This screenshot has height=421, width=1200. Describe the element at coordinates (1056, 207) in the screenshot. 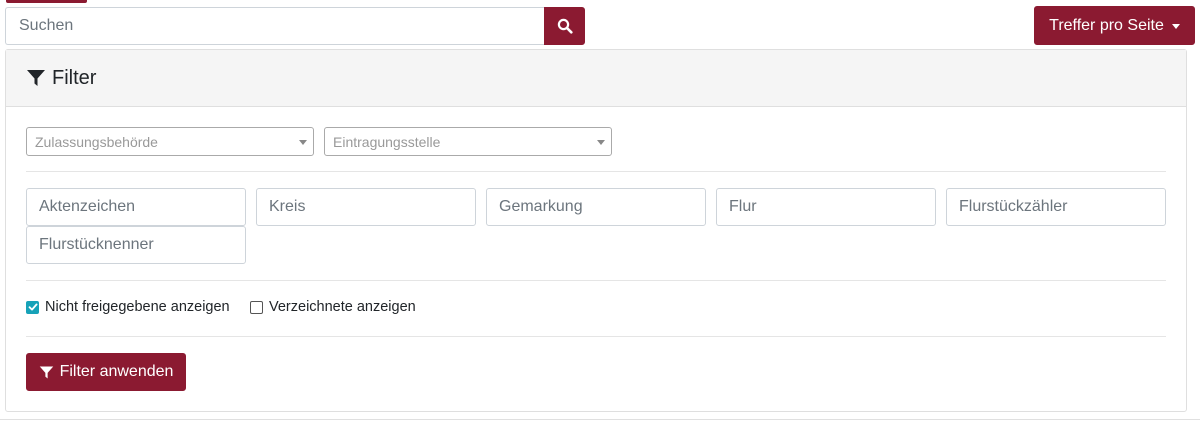

I see `flurstueckzaehler-field` at that location.